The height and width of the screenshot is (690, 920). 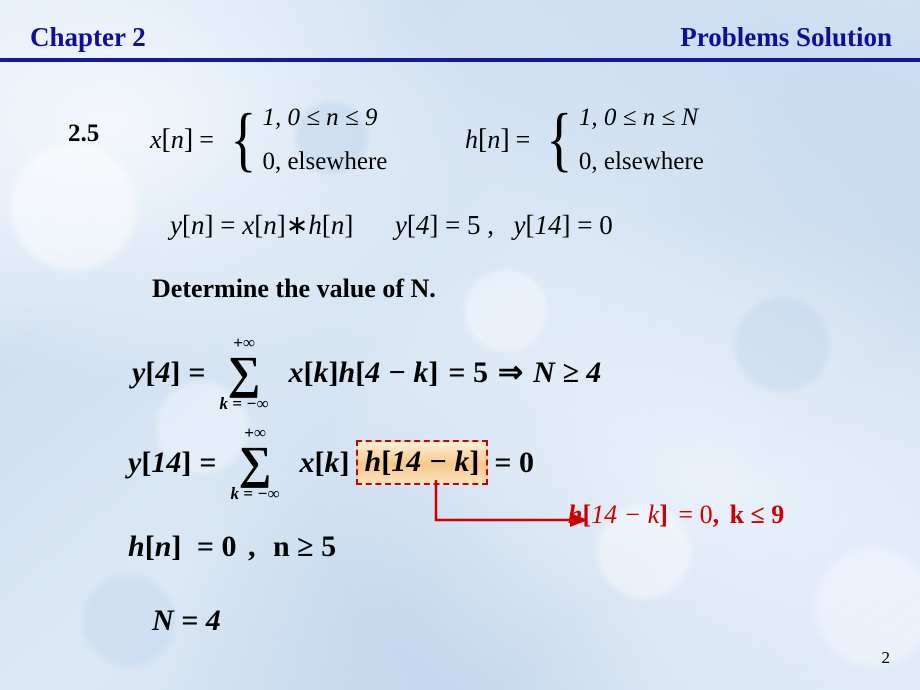 I want to click on boxed-h-index: 14 − k, so click(x=430, y=462).